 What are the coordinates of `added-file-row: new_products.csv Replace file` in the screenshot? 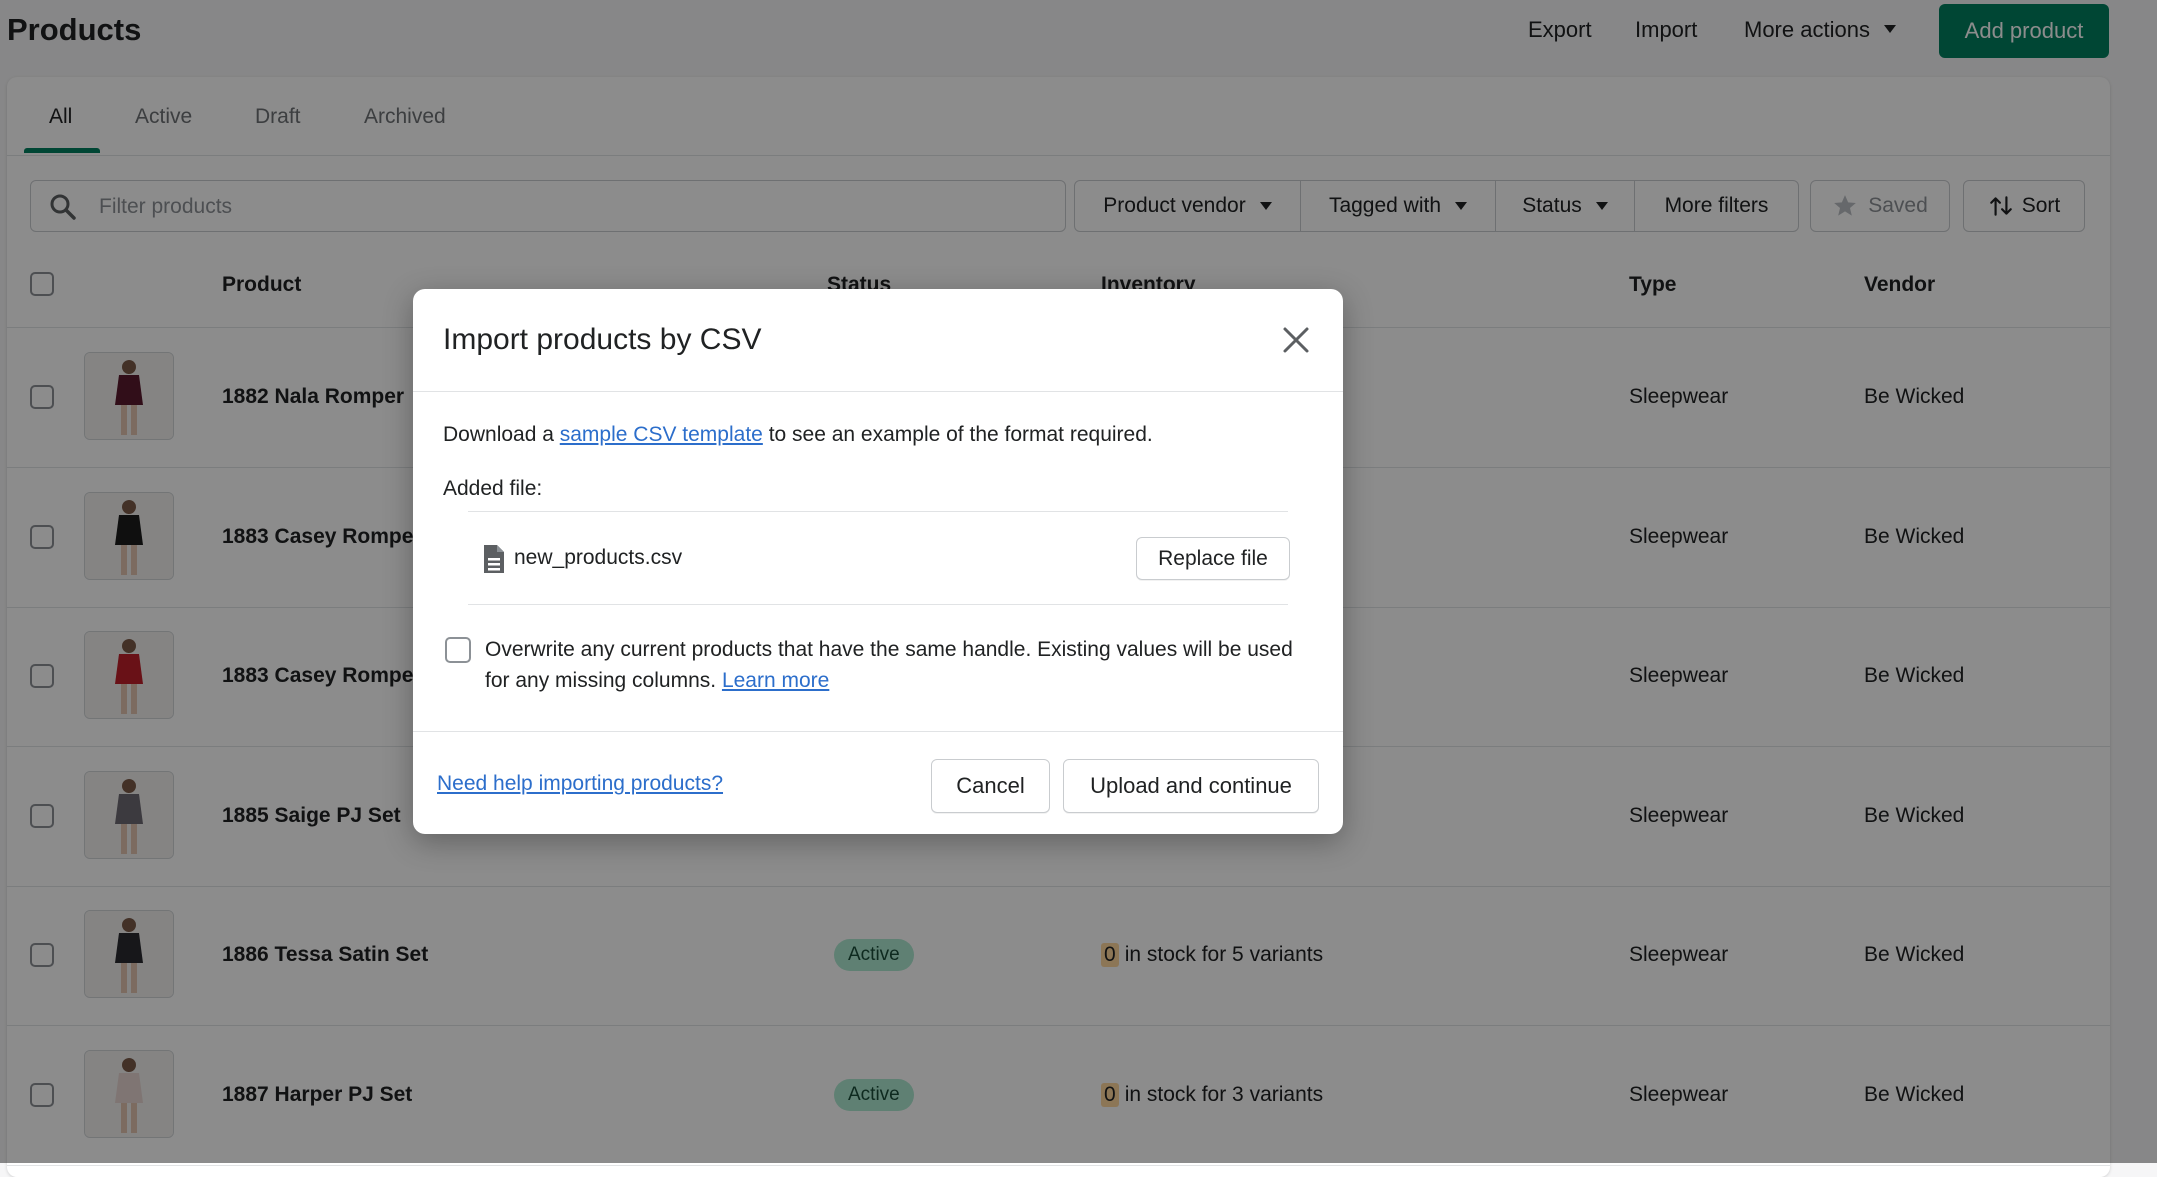 It's located at (879, 558).